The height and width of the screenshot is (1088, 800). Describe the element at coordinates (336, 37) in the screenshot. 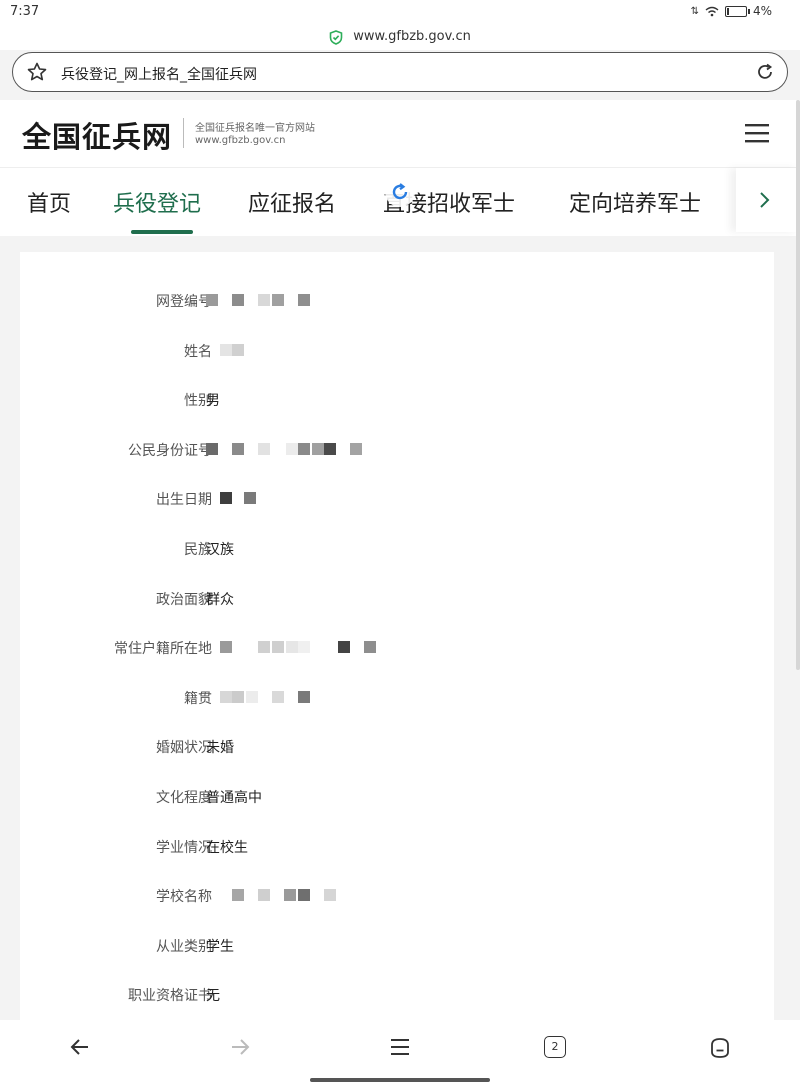

I see `secure-shield-icon` at that location.